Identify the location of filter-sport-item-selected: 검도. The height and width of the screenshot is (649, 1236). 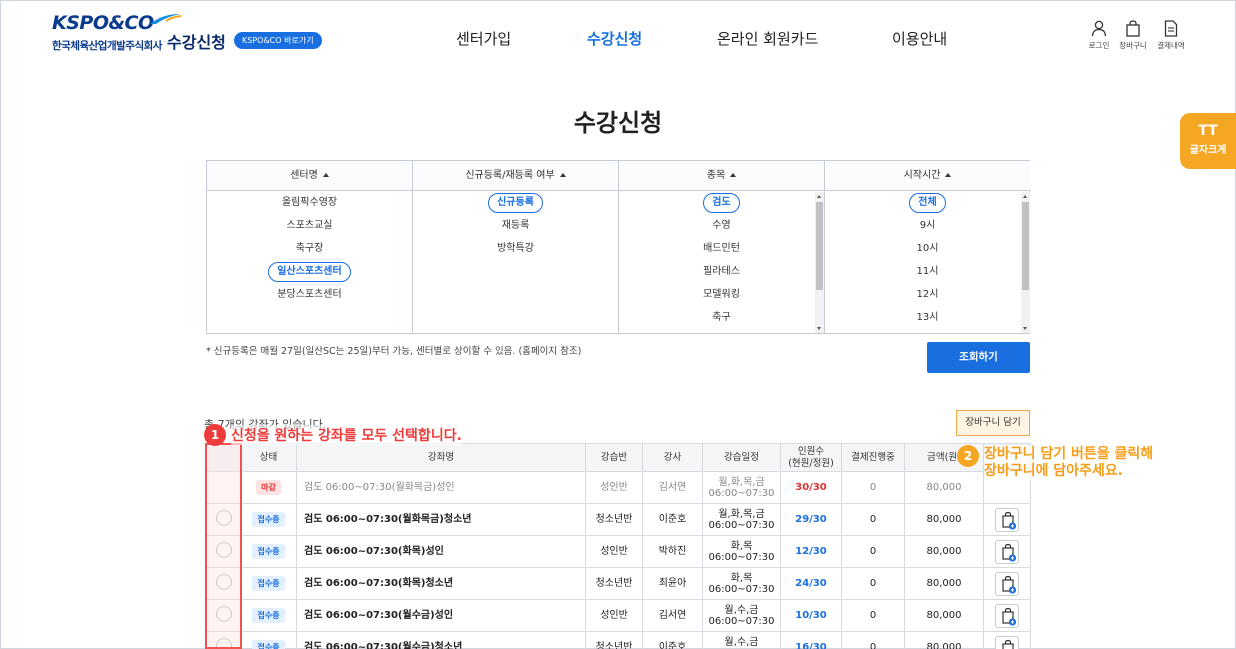
(721, 203).